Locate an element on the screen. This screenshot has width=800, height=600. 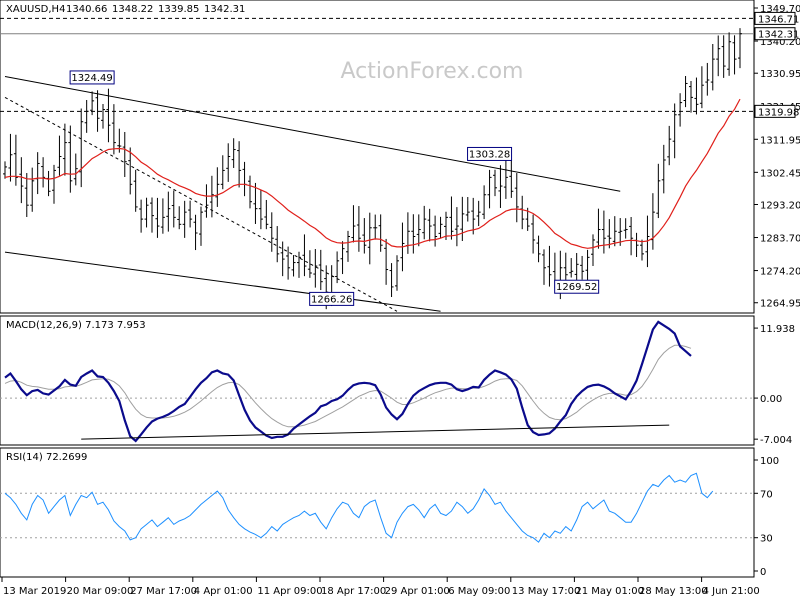
x-tick-label: 11 Apr 09:00 is located at coordinates (289, 591).